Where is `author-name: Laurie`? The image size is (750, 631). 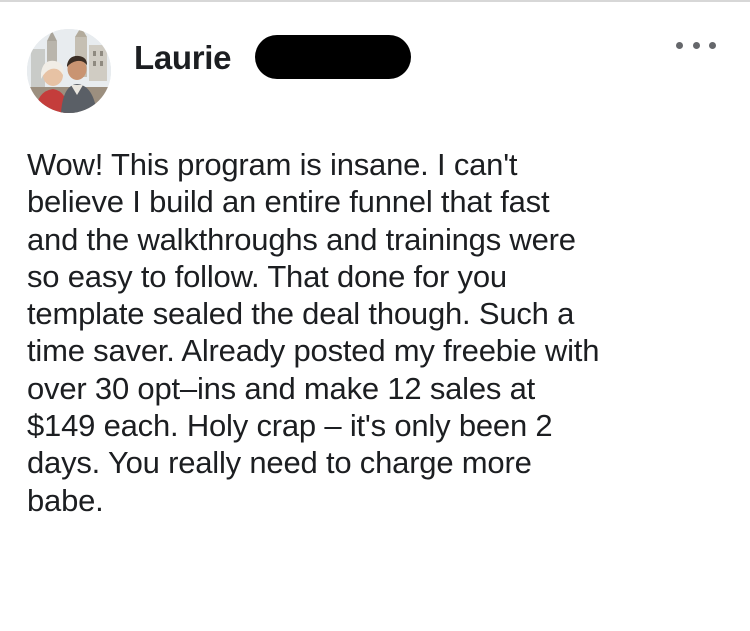 author-name: Laurie is located at coordinates (183, 58).